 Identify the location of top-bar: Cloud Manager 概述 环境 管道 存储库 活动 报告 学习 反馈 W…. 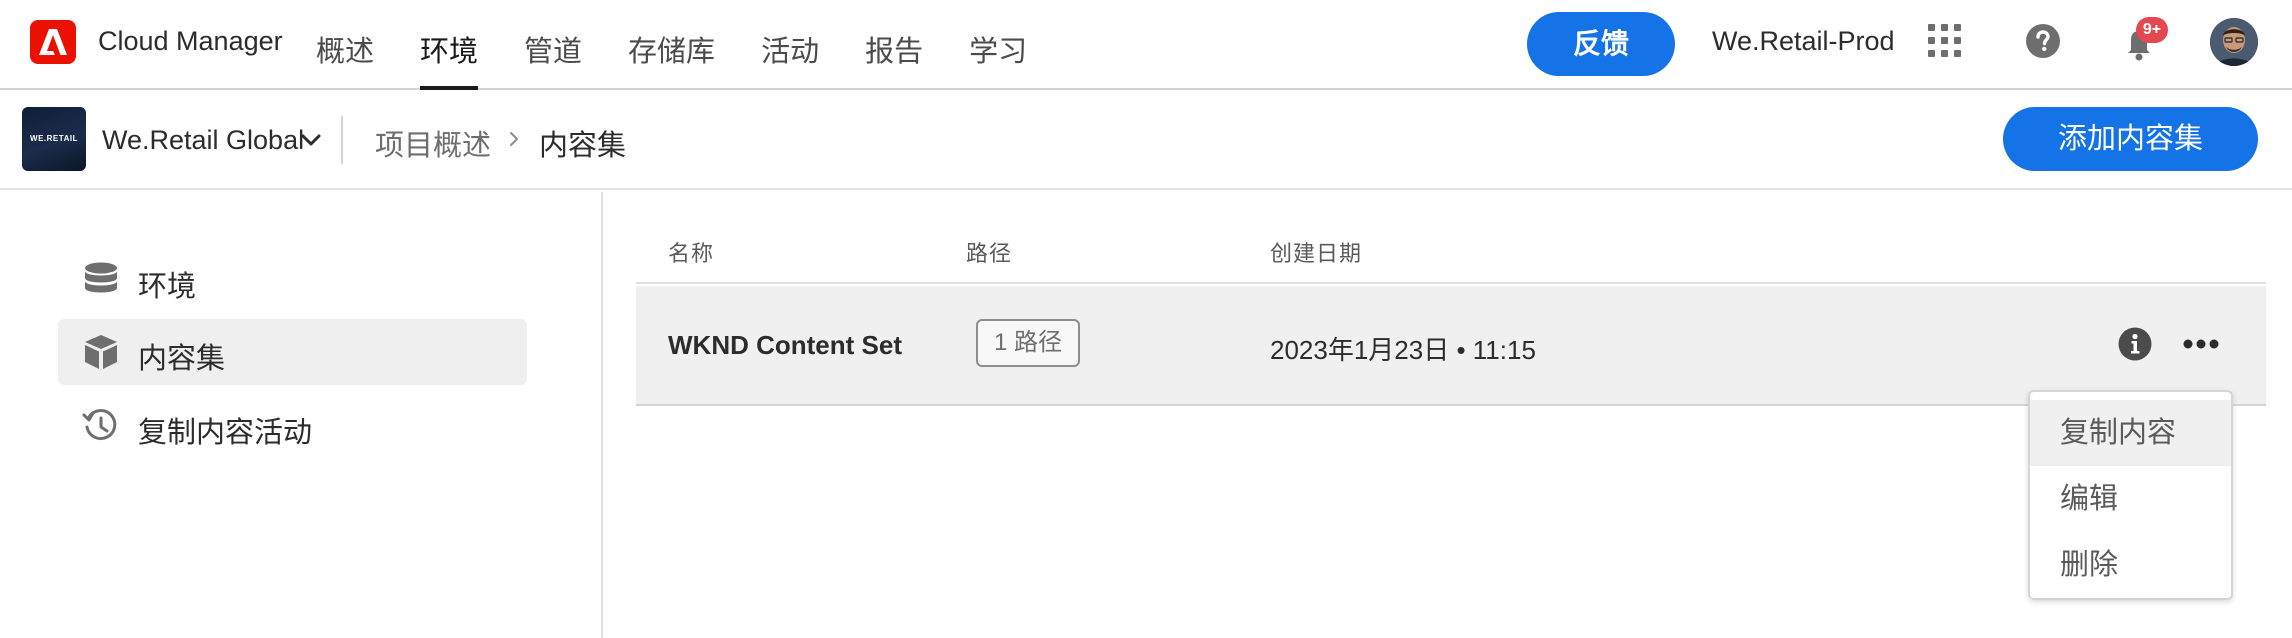
(1146, 45).